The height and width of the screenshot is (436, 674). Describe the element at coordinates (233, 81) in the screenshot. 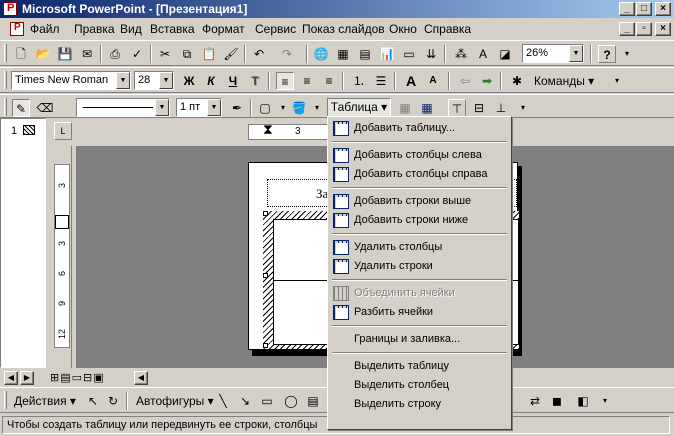

I see `underline-button: Ч` at that location.